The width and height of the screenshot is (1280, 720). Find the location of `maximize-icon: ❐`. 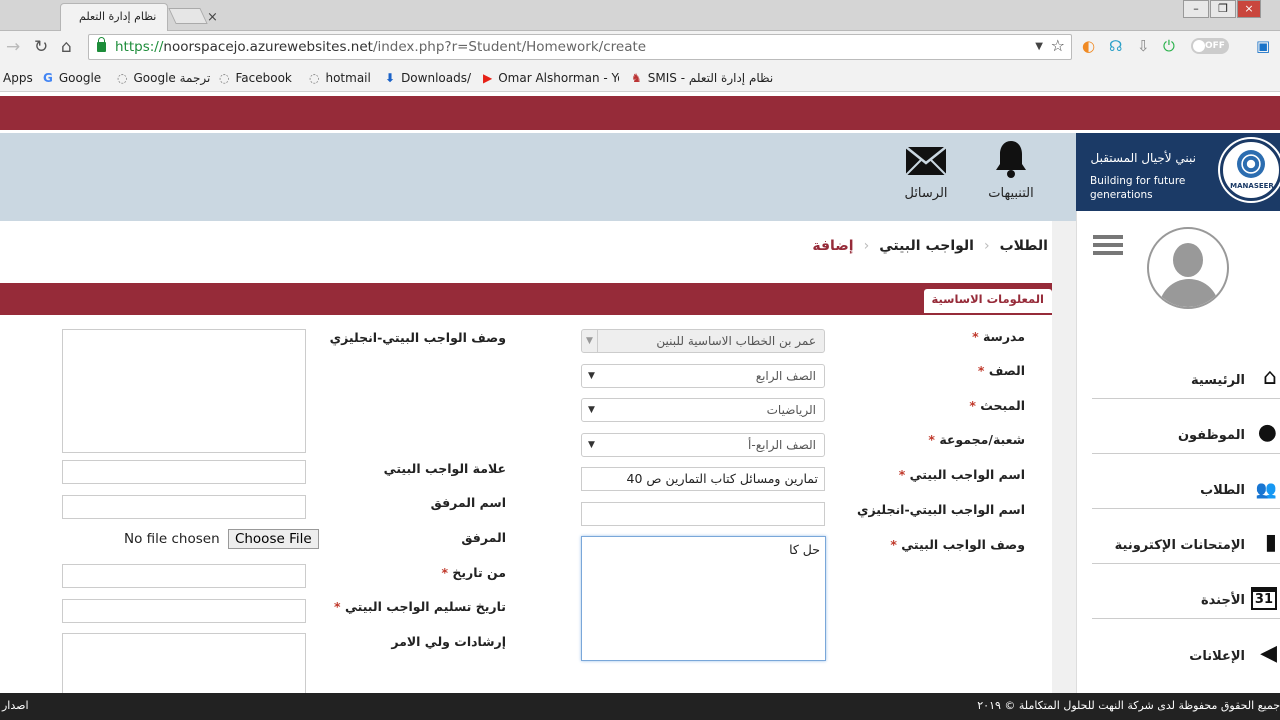

maximize-icon: ❐ is located at coordinates (1223, 9).